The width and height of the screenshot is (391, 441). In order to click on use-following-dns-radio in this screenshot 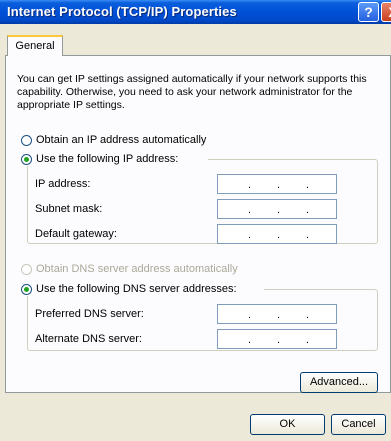, I will do `click(26, 289)`.